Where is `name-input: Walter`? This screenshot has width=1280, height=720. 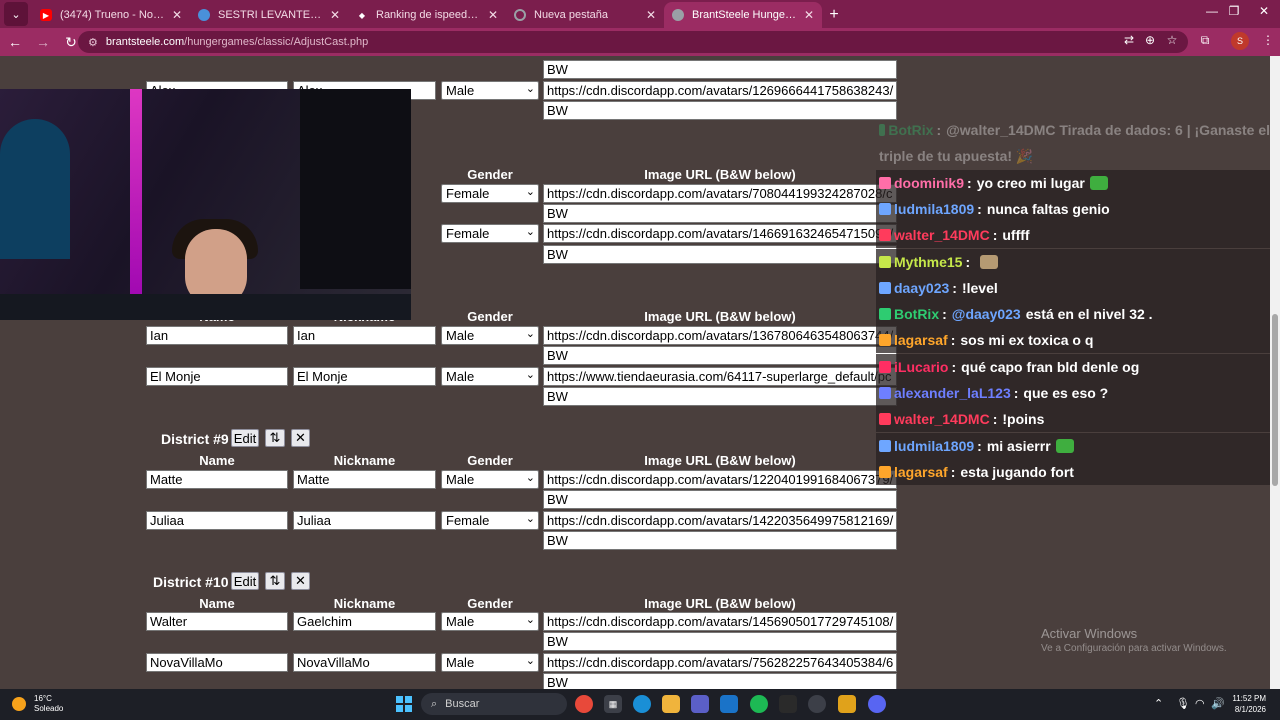
name-input: Walter is located at coordinates (217, 621).